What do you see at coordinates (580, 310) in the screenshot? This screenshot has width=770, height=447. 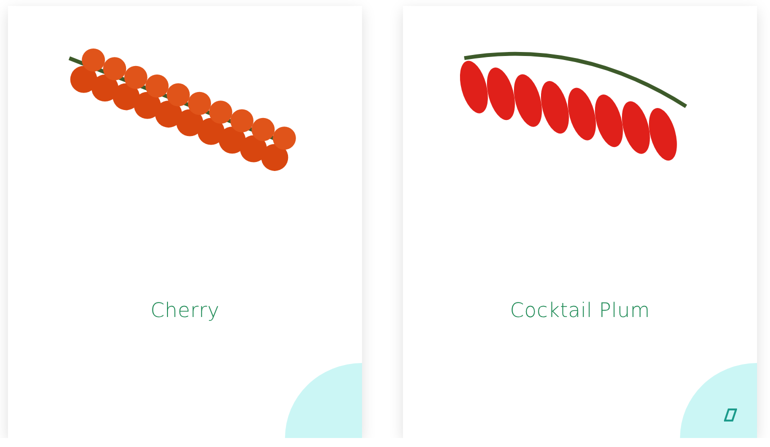 I see `product-title: Cocktail Plum` at bounding box center [580, 310].